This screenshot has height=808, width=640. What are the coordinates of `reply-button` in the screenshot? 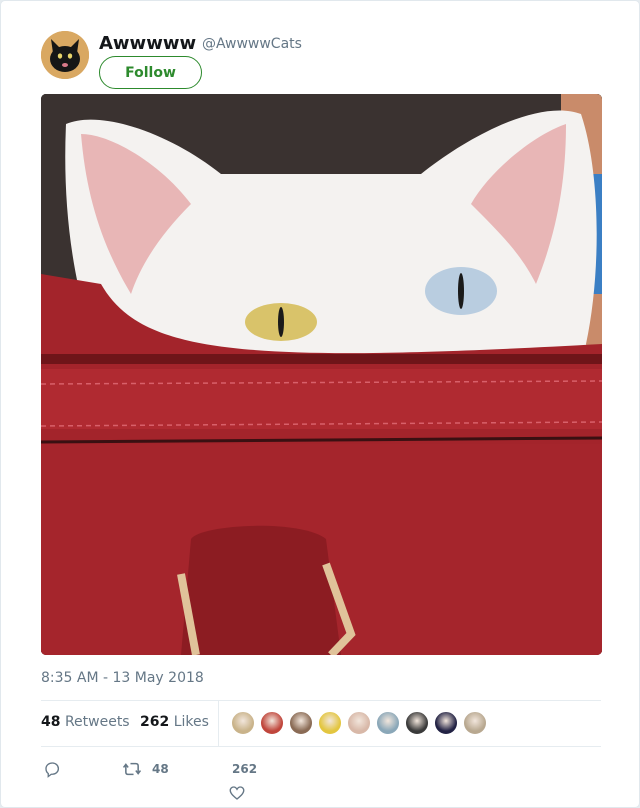 It's located at (52, 769).